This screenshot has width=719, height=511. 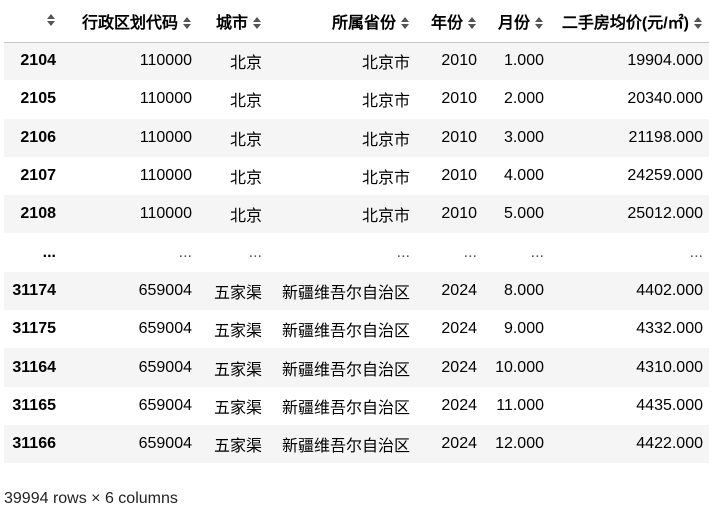 What do you see at coordinates (665, 61) in the screenshot?
I see `cell-price: 19904.000` at bounding box center [665, 61].